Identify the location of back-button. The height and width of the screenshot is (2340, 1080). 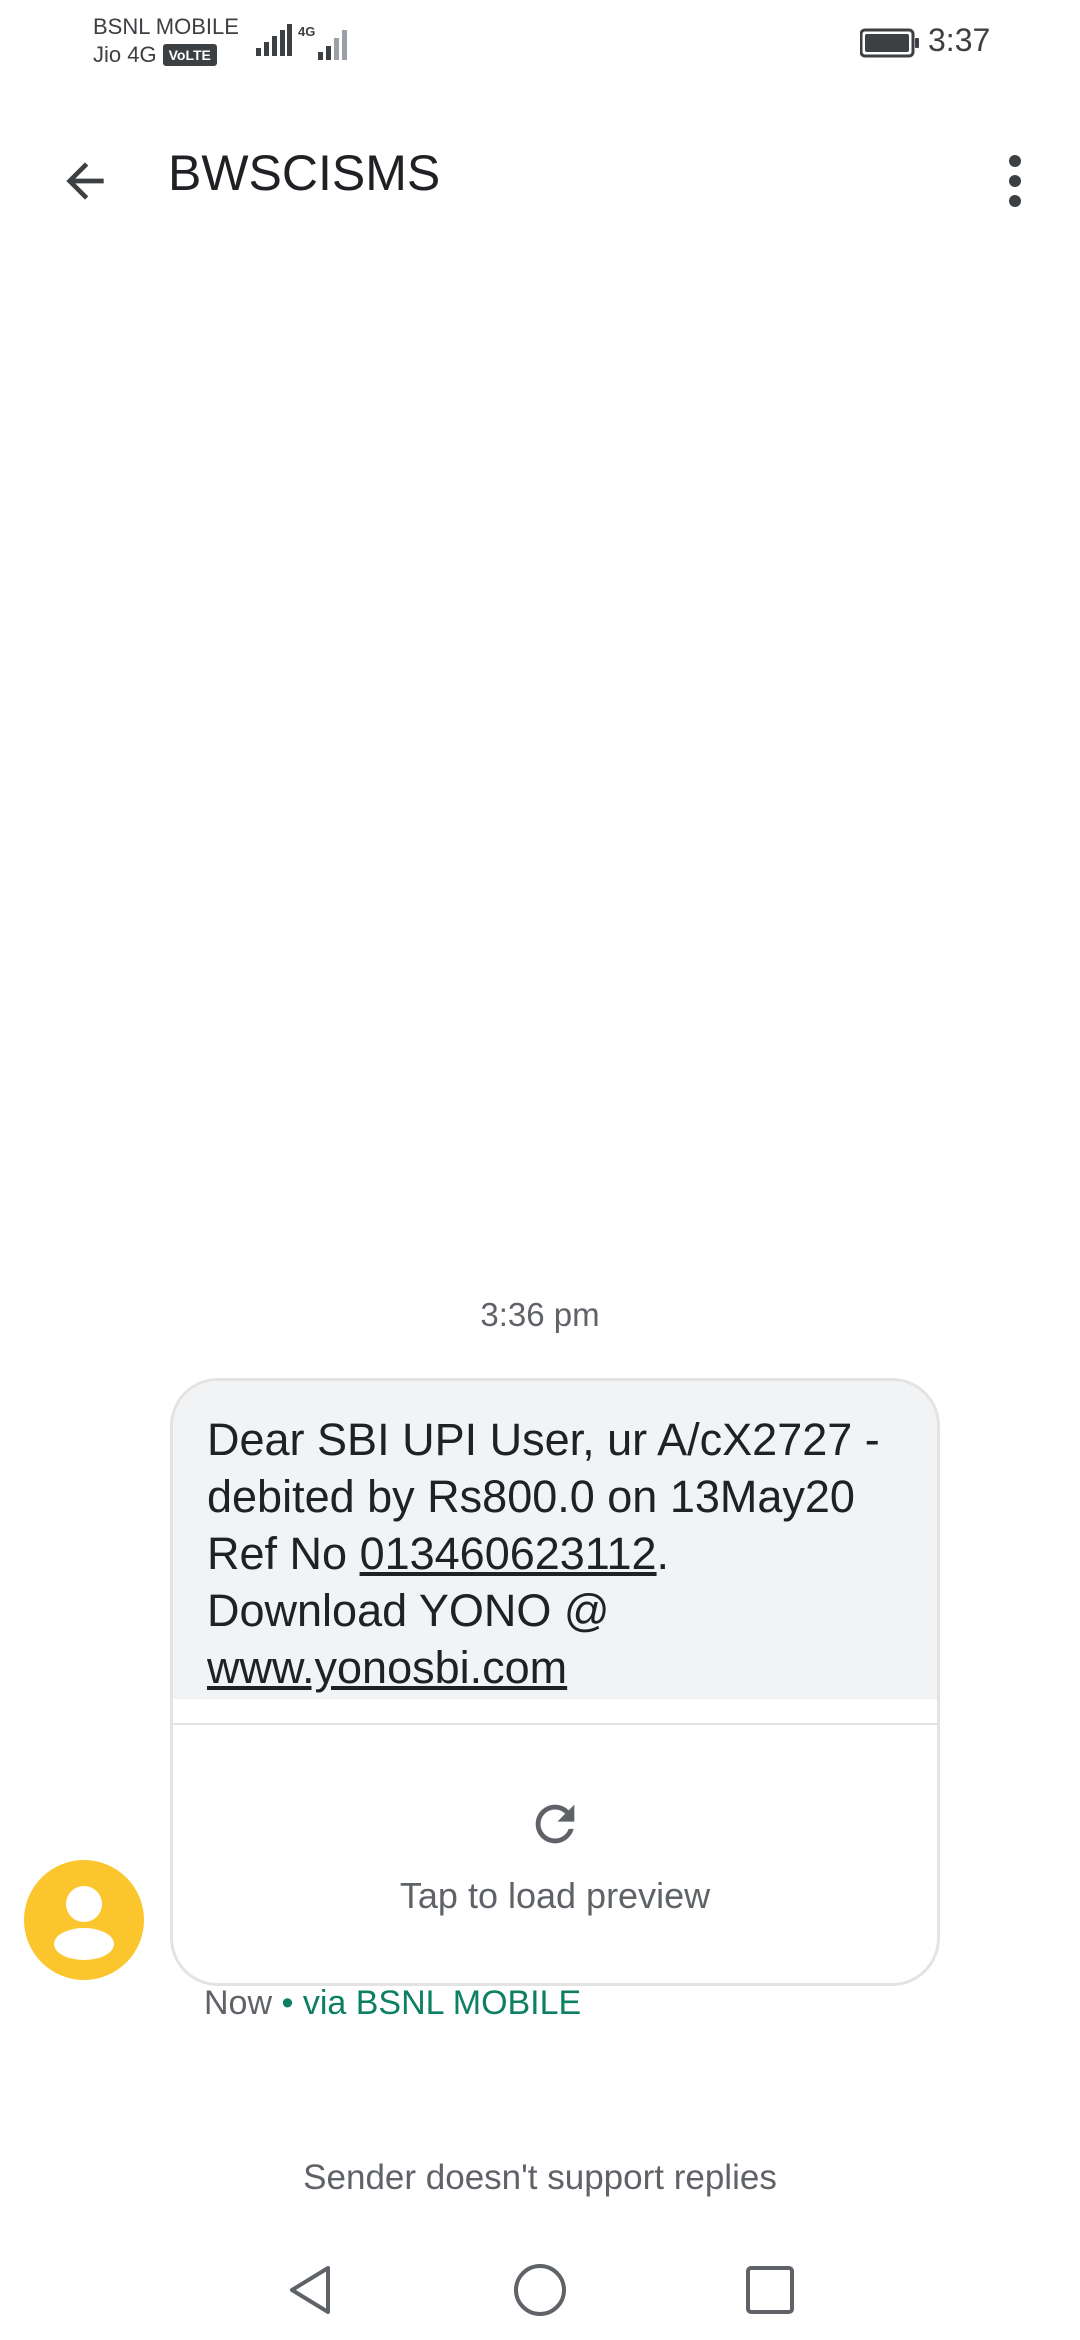
(85, 181).